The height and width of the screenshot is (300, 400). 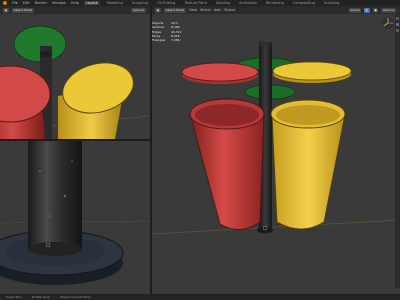 I want to click on overlay-toggle-icon: ◐, so click(x=367, y=10).